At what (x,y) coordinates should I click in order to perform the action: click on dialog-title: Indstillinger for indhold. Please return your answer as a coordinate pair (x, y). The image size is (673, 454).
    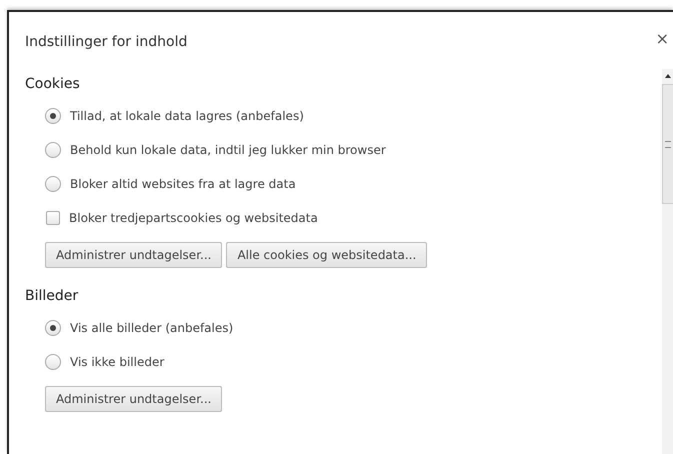
    Looking at the image, I should click on (106, 42).